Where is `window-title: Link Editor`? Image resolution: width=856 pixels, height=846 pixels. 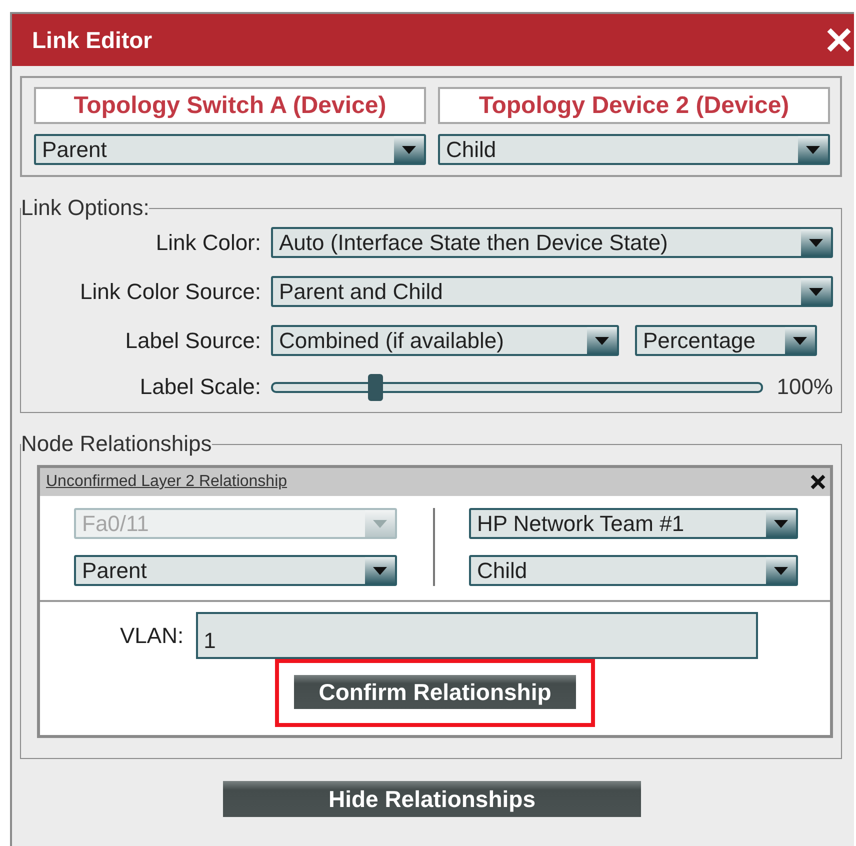
window-title: Link Editor is located at coordinates (92, 40).